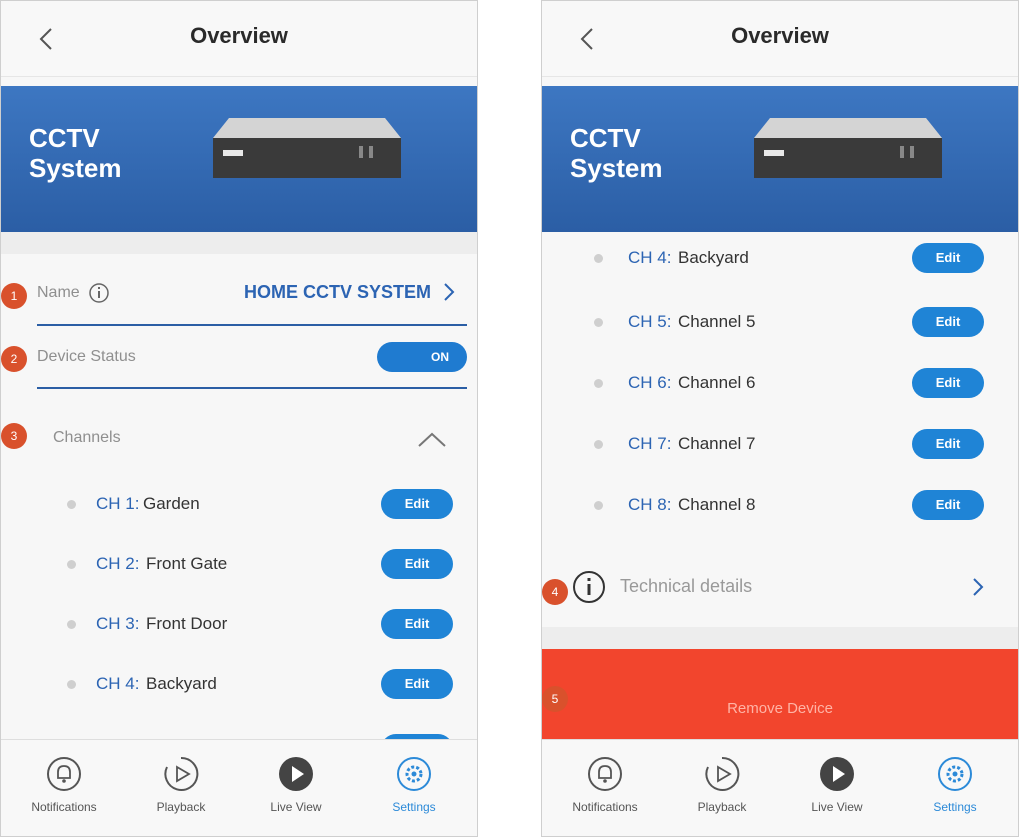 The image size is (1019, 837). What do you see at coordinates (717, 443) in the screenshot?
I see `channel-name: Channel 7` at bounding box center [717, 443].